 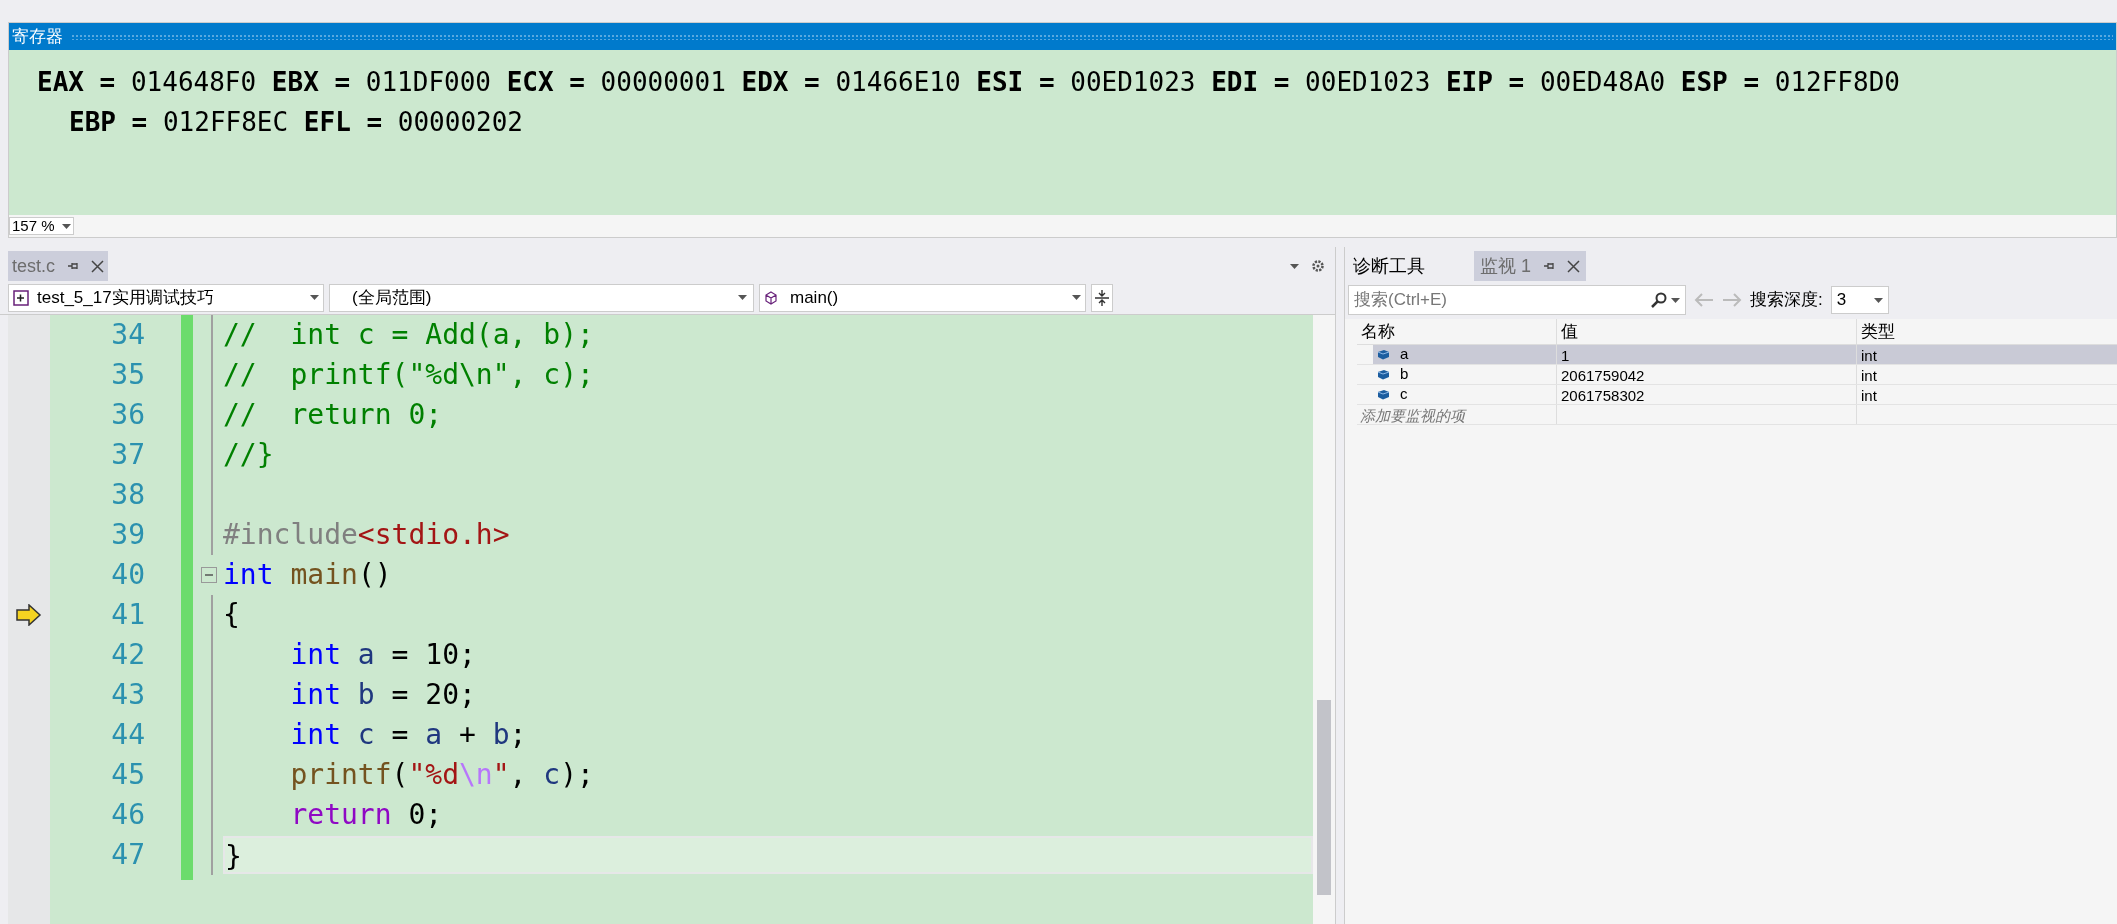 What do you see at coordinates (1464, 354) in the screenshot?
I see `watch-row-name: a` at bounding box center [1464, 354].